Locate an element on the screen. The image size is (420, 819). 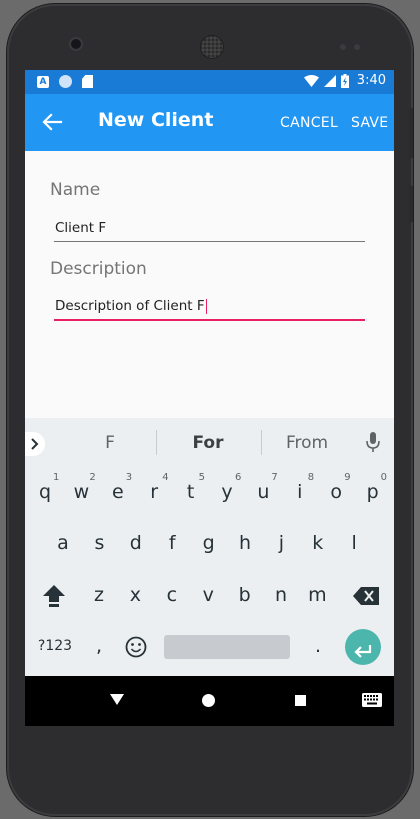
key-f: f is located at coordinates (172, 544).